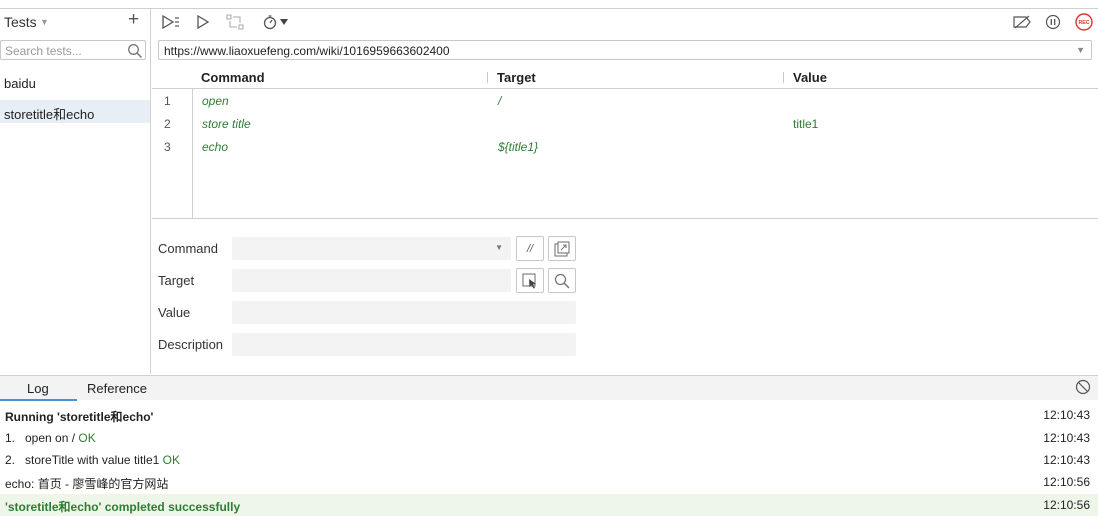 The height and width of the screenshot is (522, 1098). Describe the element at coordinates (215, 147) in the screenshot. I see `row-command: echo` at that location.